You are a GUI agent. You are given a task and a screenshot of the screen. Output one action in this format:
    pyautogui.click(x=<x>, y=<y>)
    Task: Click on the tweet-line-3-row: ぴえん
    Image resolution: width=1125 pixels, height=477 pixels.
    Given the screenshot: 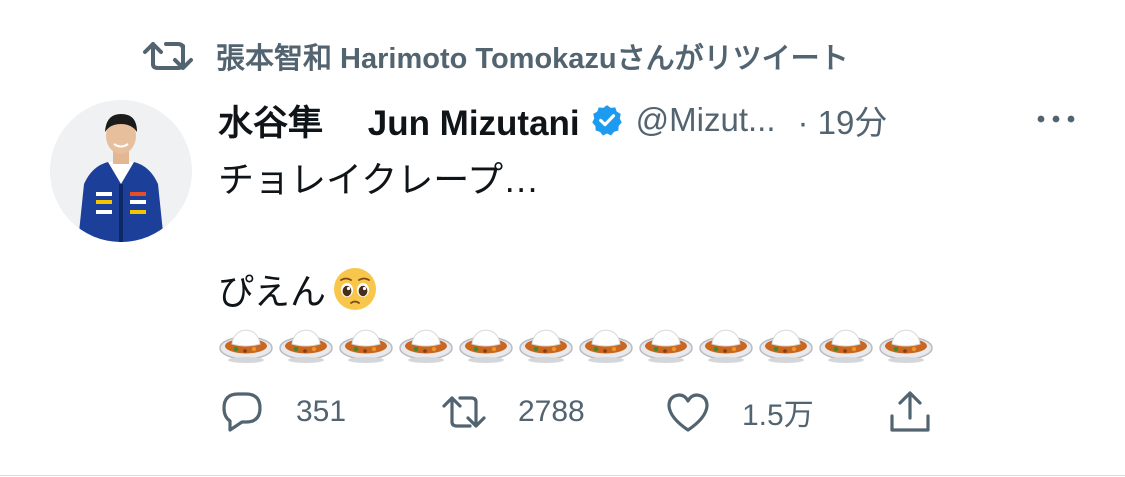 What is the action you would take?
    pyautogui.click(x=648, y=292)
    